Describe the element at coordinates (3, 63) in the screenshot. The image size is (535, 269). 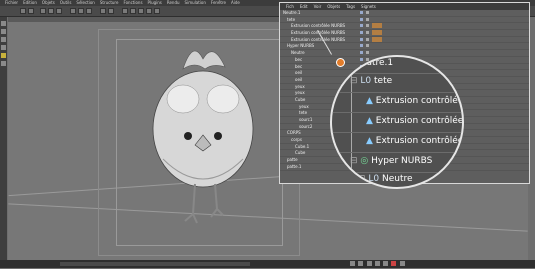
I see `snap-icon` at that location.